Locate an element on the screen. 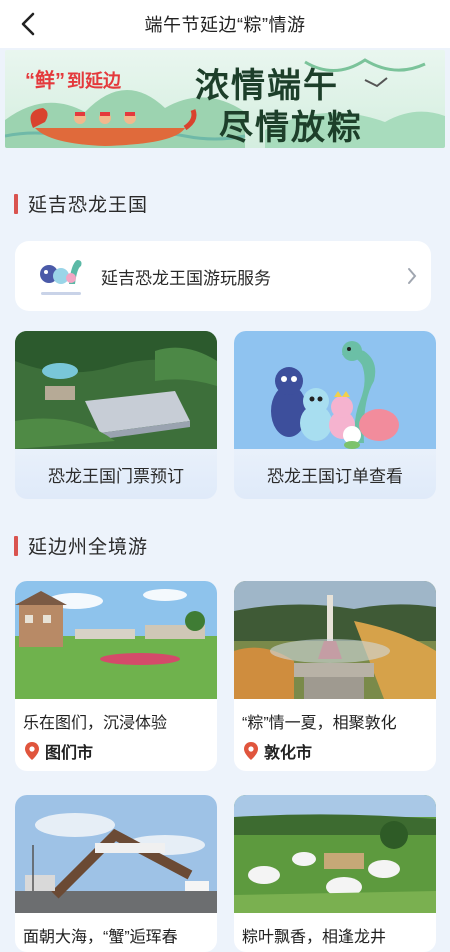 The image size is (450, 952). page-title: 端午节延边“粽”情游 is located at coordinates (225, 25).